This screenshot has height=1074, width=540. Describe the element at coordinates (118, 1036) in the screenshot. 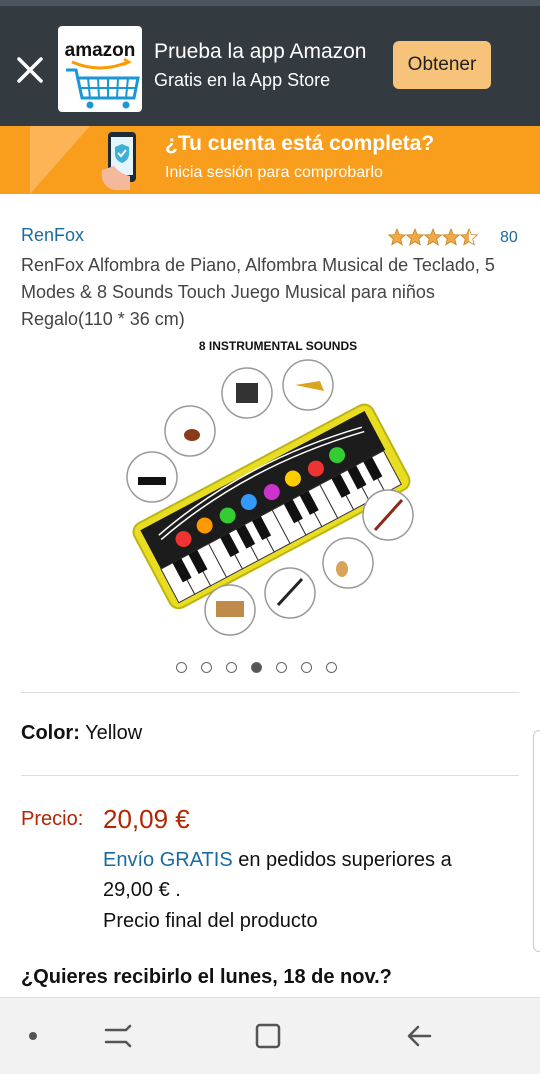

I see `recent-apps-icon` at that location.